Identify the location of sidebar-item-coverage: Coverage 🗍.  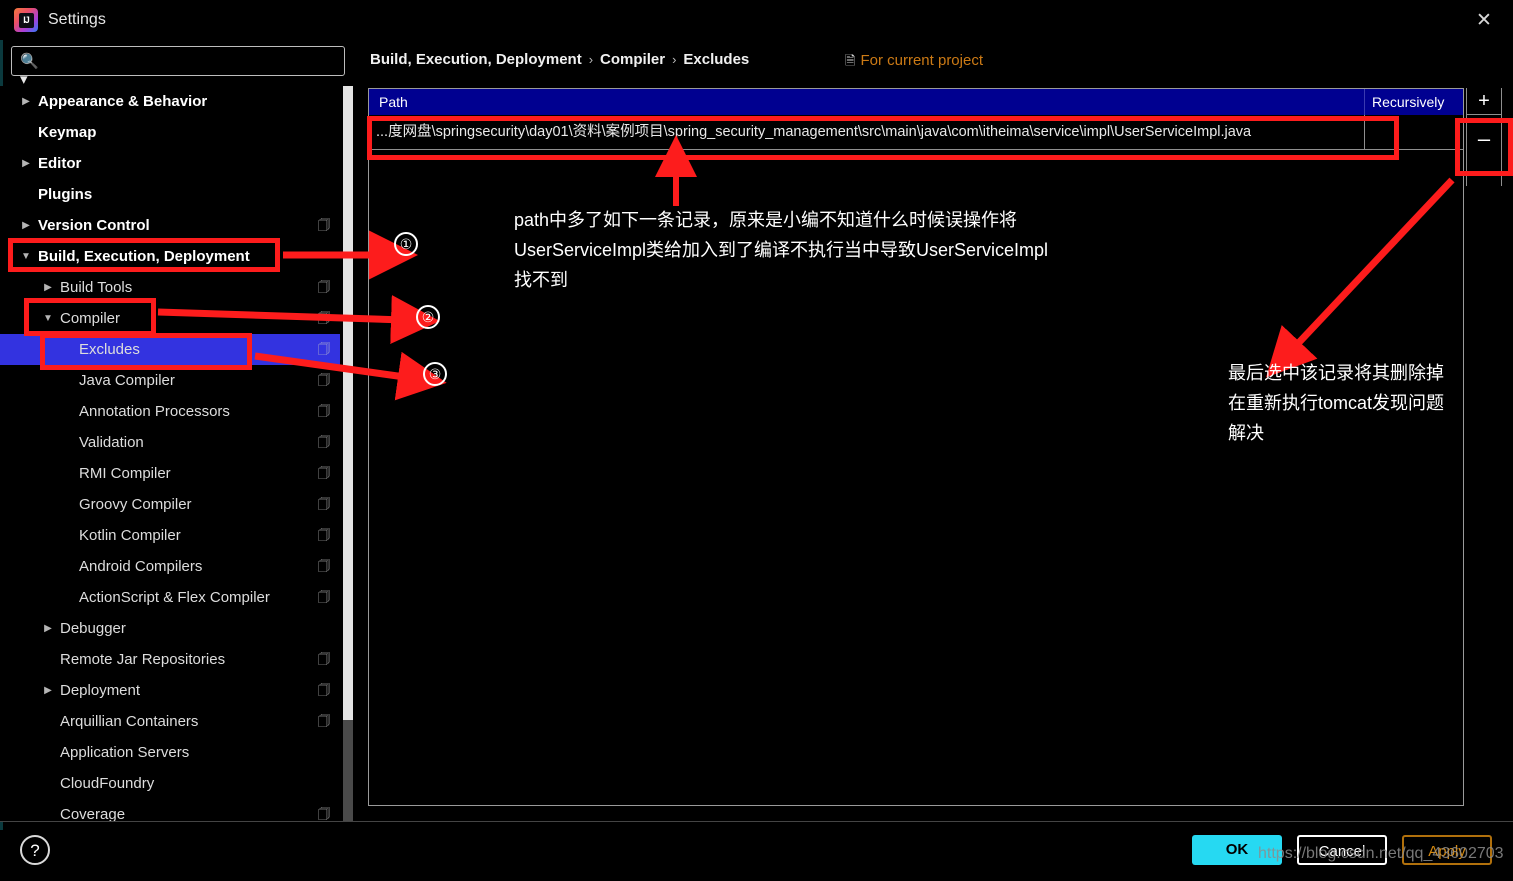
(170, 810).